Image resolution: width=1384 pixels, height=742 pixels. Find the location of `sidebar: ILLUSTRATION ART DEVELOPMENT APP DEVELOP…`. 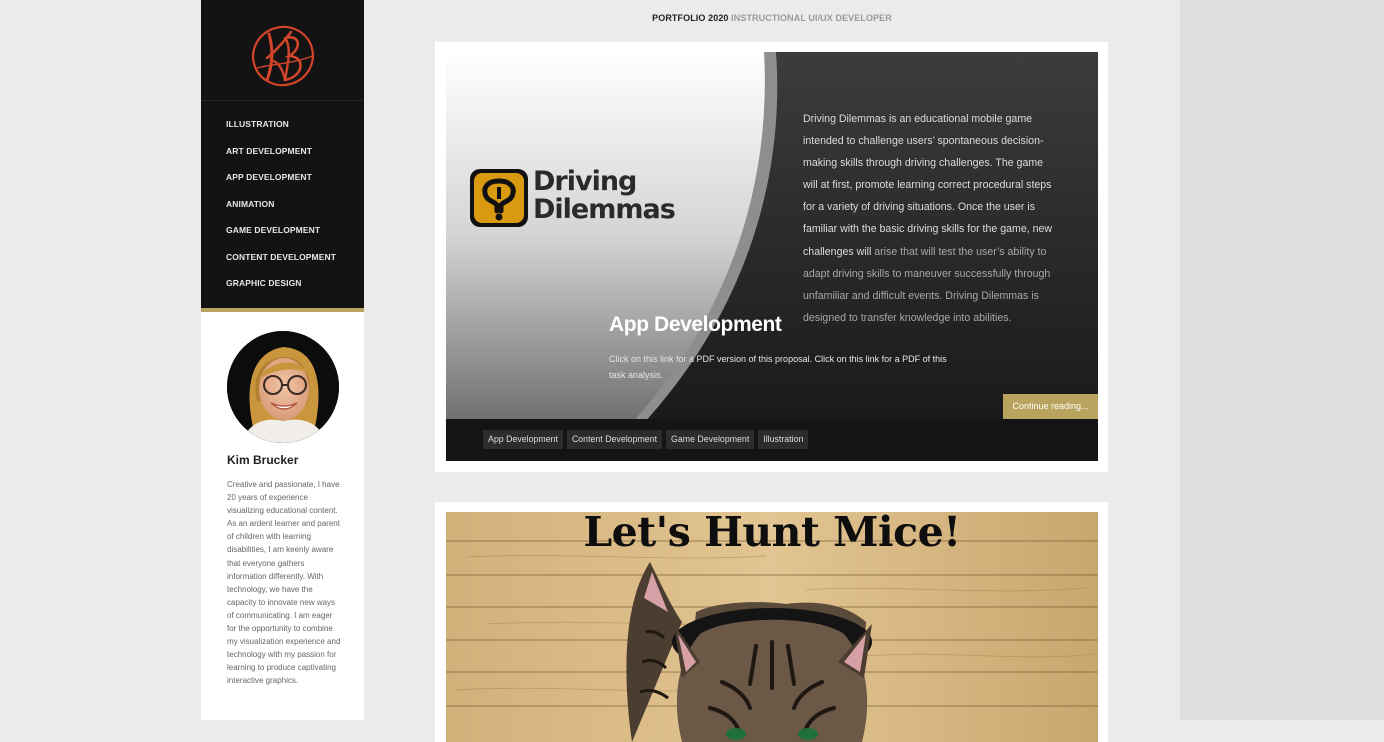

sidebar: ILLUSTRATION ART DEVELOPMENT APP DEVELOP… is located at coordinates (282, 360).